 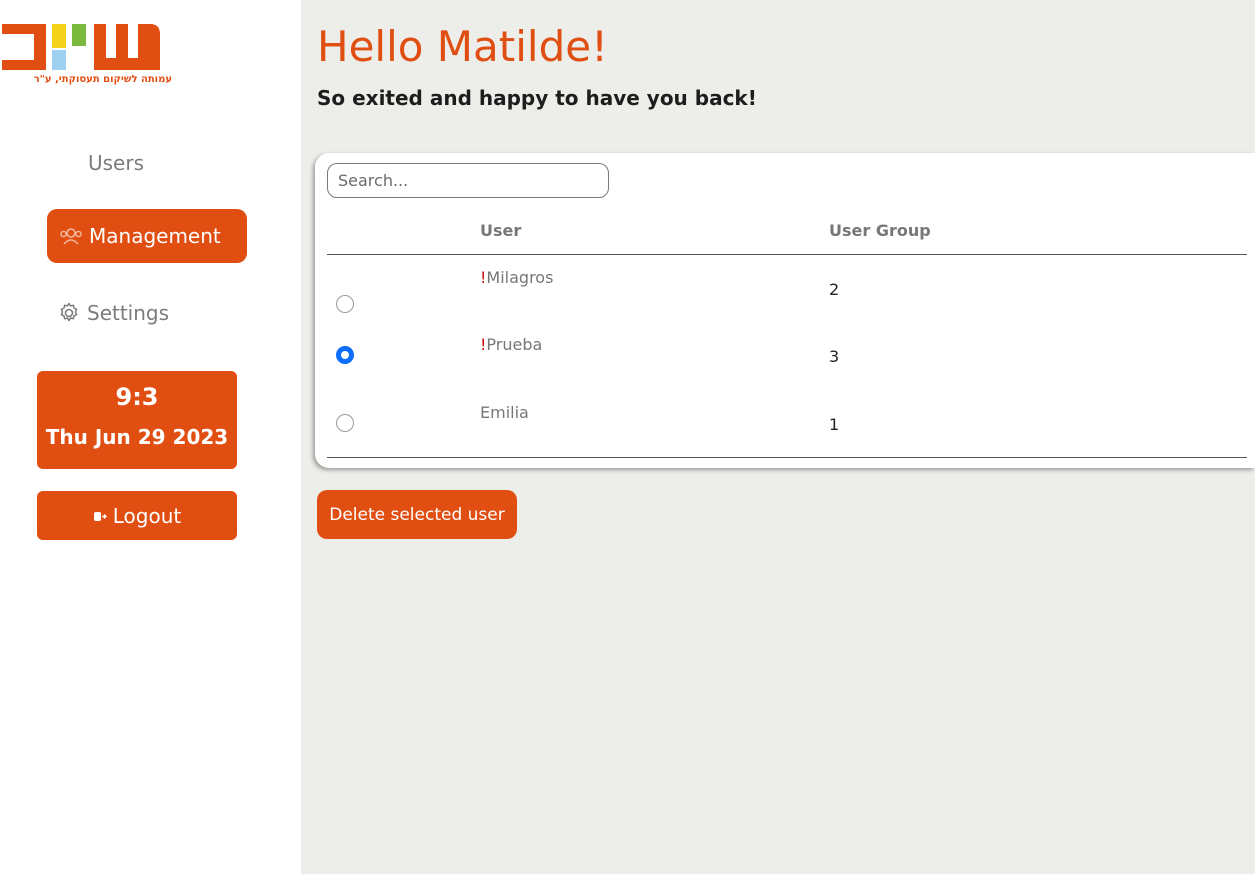 I want to click on user-name: Milagros, so click(x=520, y=277).